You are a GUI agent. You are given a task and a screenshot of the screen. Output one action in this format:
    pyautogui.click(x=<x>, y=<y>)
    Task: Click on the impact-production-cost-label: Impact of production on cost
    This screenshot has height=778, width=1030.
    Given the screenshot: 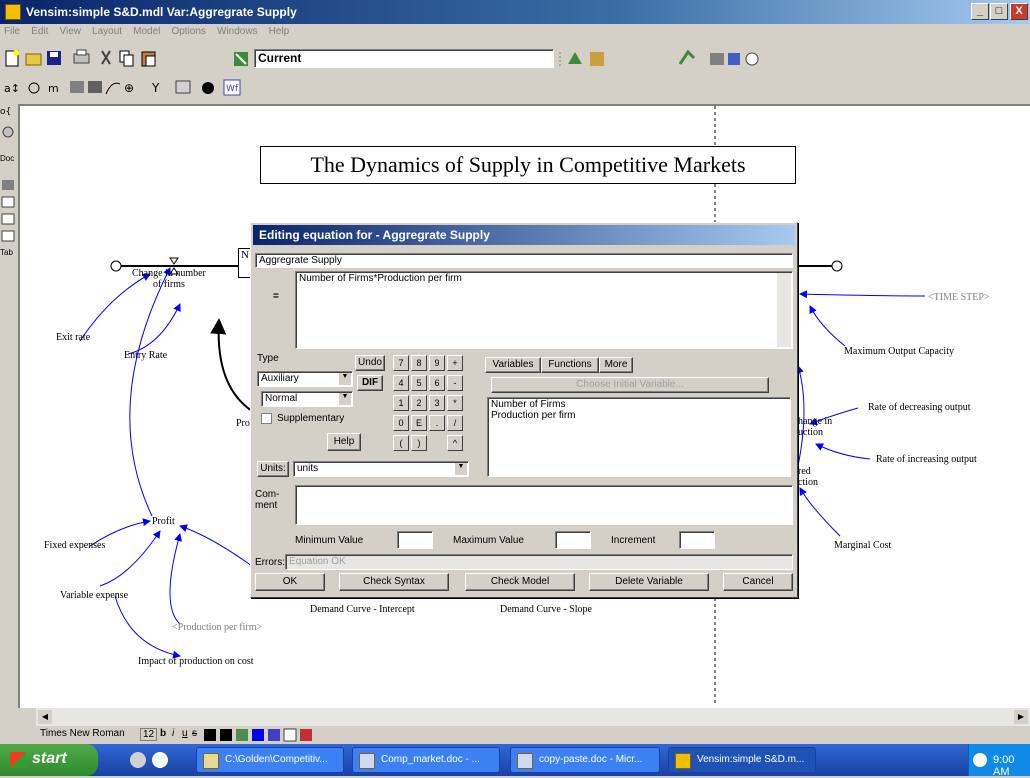 What is the action you would take?
    pyautogui.click(x=196, y=661)
    